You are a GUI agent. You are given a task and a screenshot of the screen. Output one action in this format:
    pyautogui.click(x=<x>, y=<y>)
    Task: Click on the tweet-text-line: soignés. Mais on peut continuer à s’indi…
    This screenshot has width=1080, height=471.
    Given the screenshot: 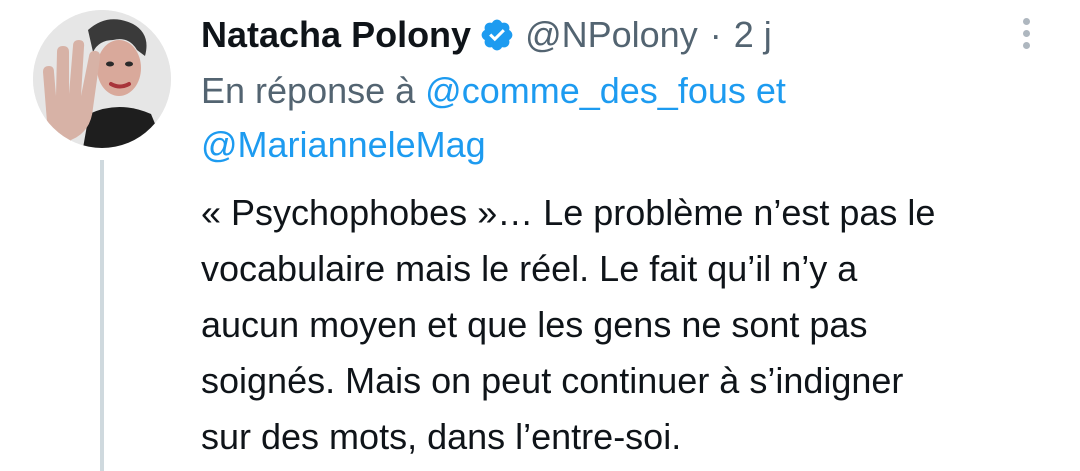 What is the action you would take?
    pyautogui.click(x=552, y=380)
    